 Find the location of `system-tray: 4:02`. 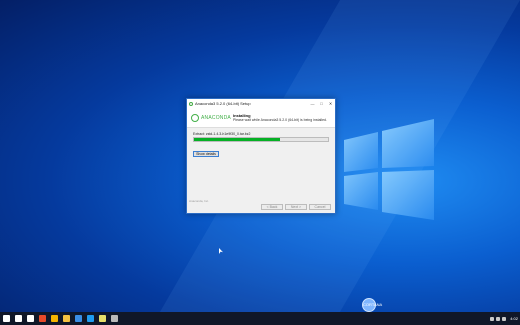

system-tray: 4:02 is located at coordinates (505, 318).